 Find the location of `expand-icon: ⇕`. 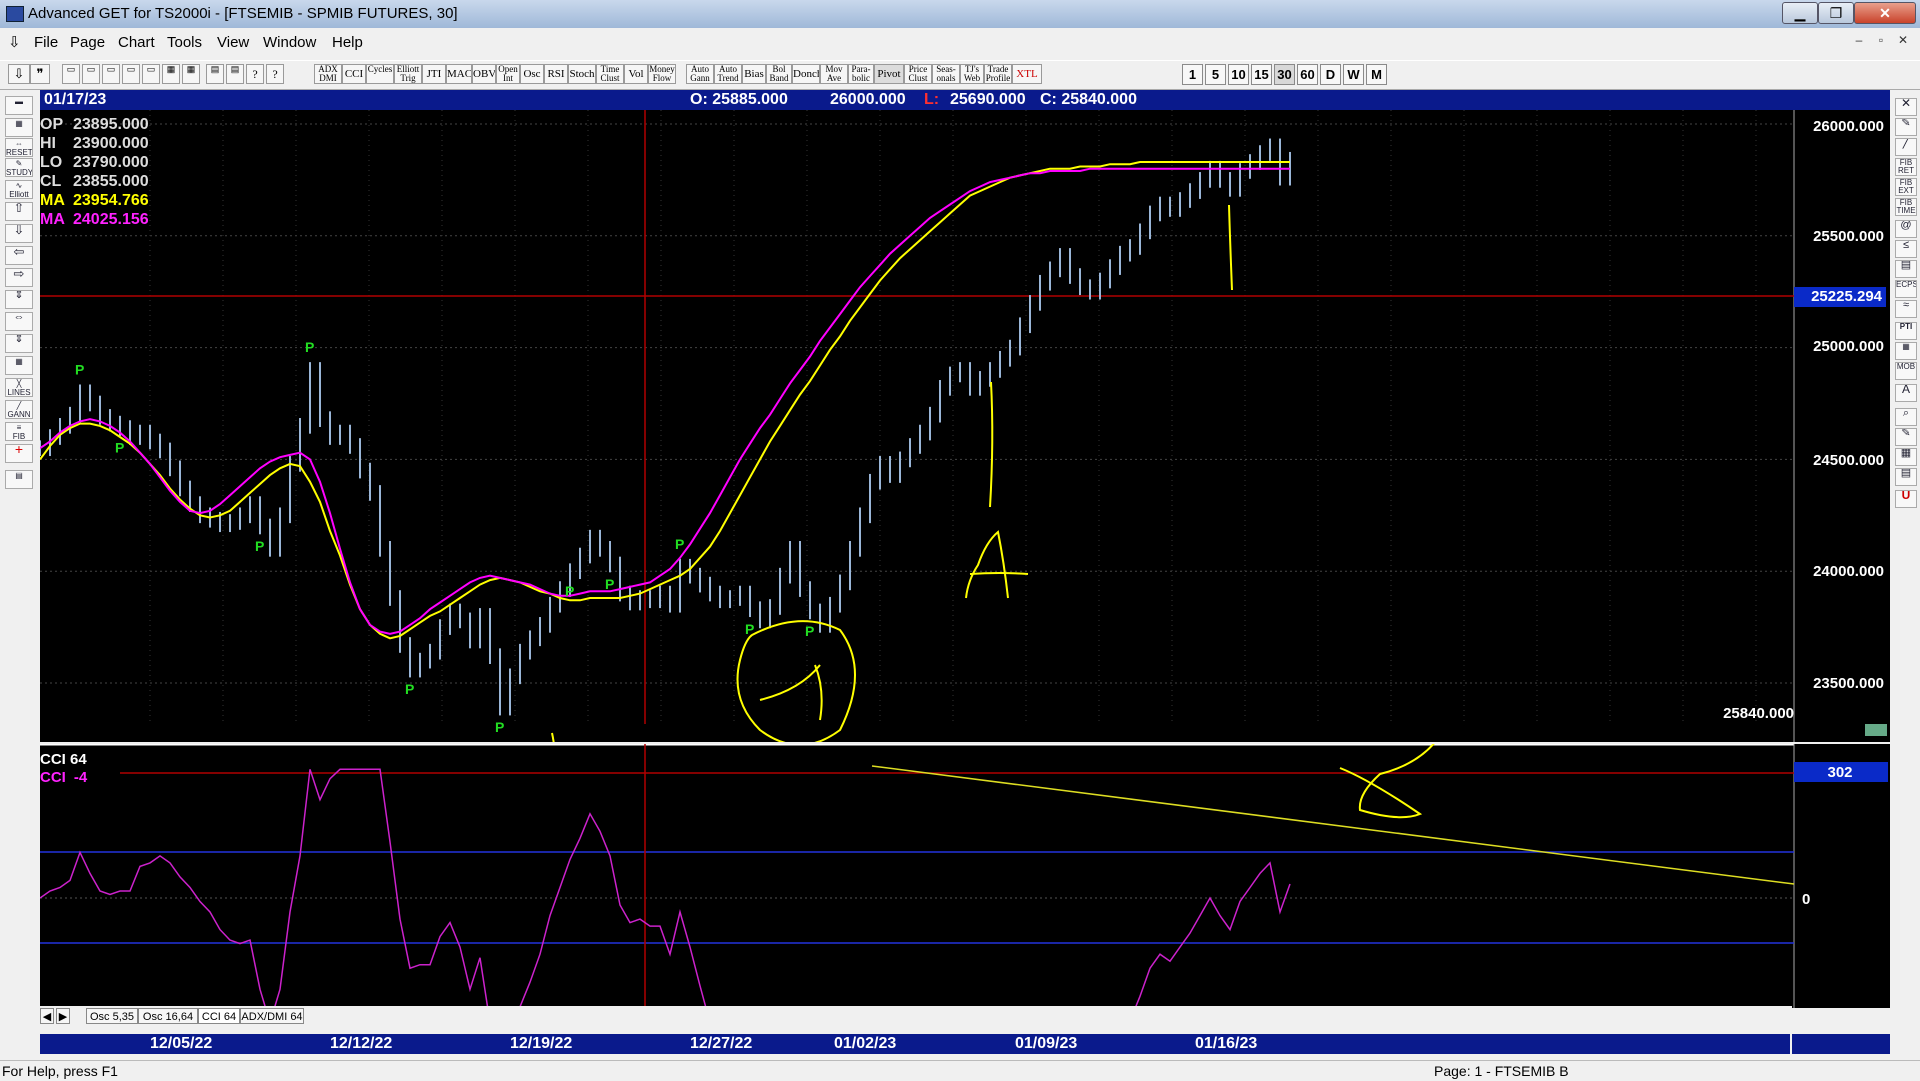

expand-icon: ⇕ is located at coordinates (19, 343).